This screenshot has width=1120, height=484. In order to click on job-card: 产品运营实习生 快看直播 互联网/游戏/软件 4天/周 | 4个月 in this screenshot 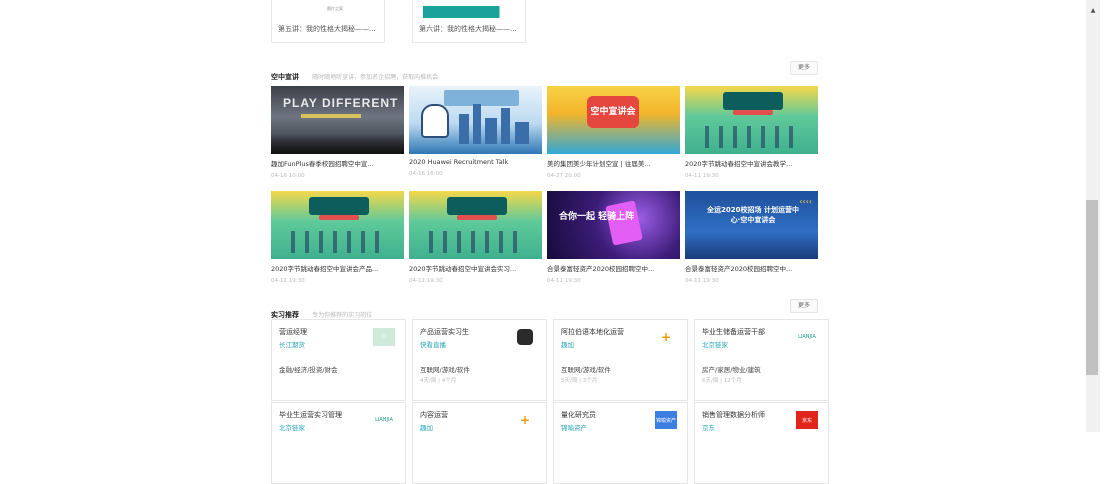, I will do `click(479, 360)`.